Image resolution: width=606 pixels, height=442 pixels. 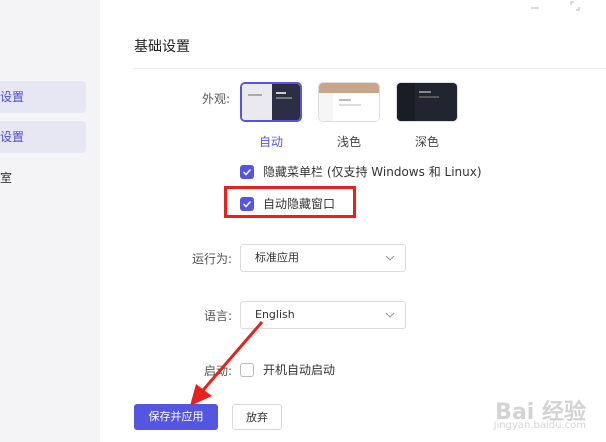 What do you see at coordinates (299, 370) in the screenshot?
I see `auto-start-label: 开机自动启动` at bounding box center [299, 370].